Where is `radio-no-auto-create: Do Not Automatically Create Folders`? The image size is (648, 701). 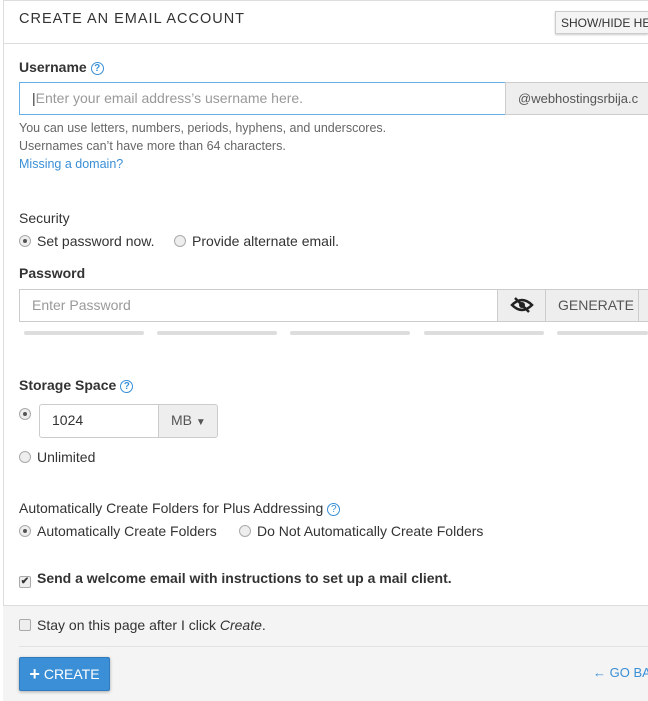 radio-no-auto-create: Do Not Automatically Create Folders is located at coordinates (361, 531).